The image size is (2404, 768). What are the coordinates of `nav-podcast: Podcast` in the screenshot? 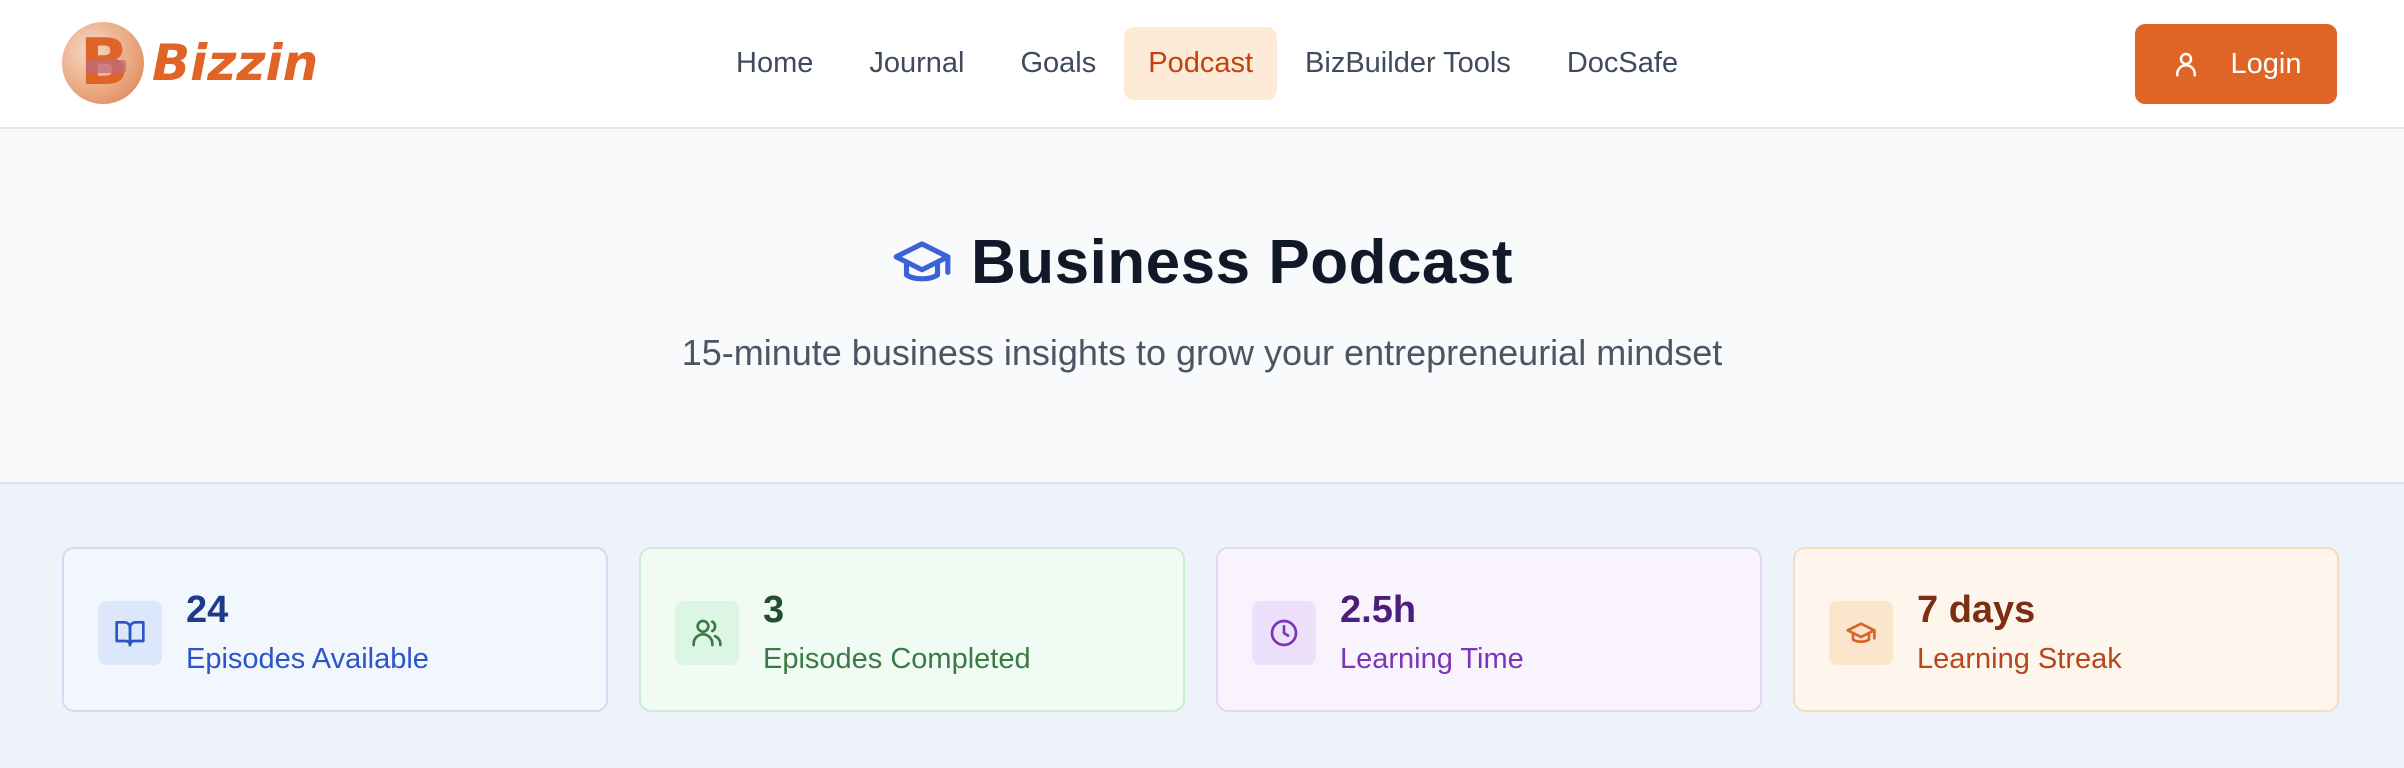 It's located at (1201, 63).